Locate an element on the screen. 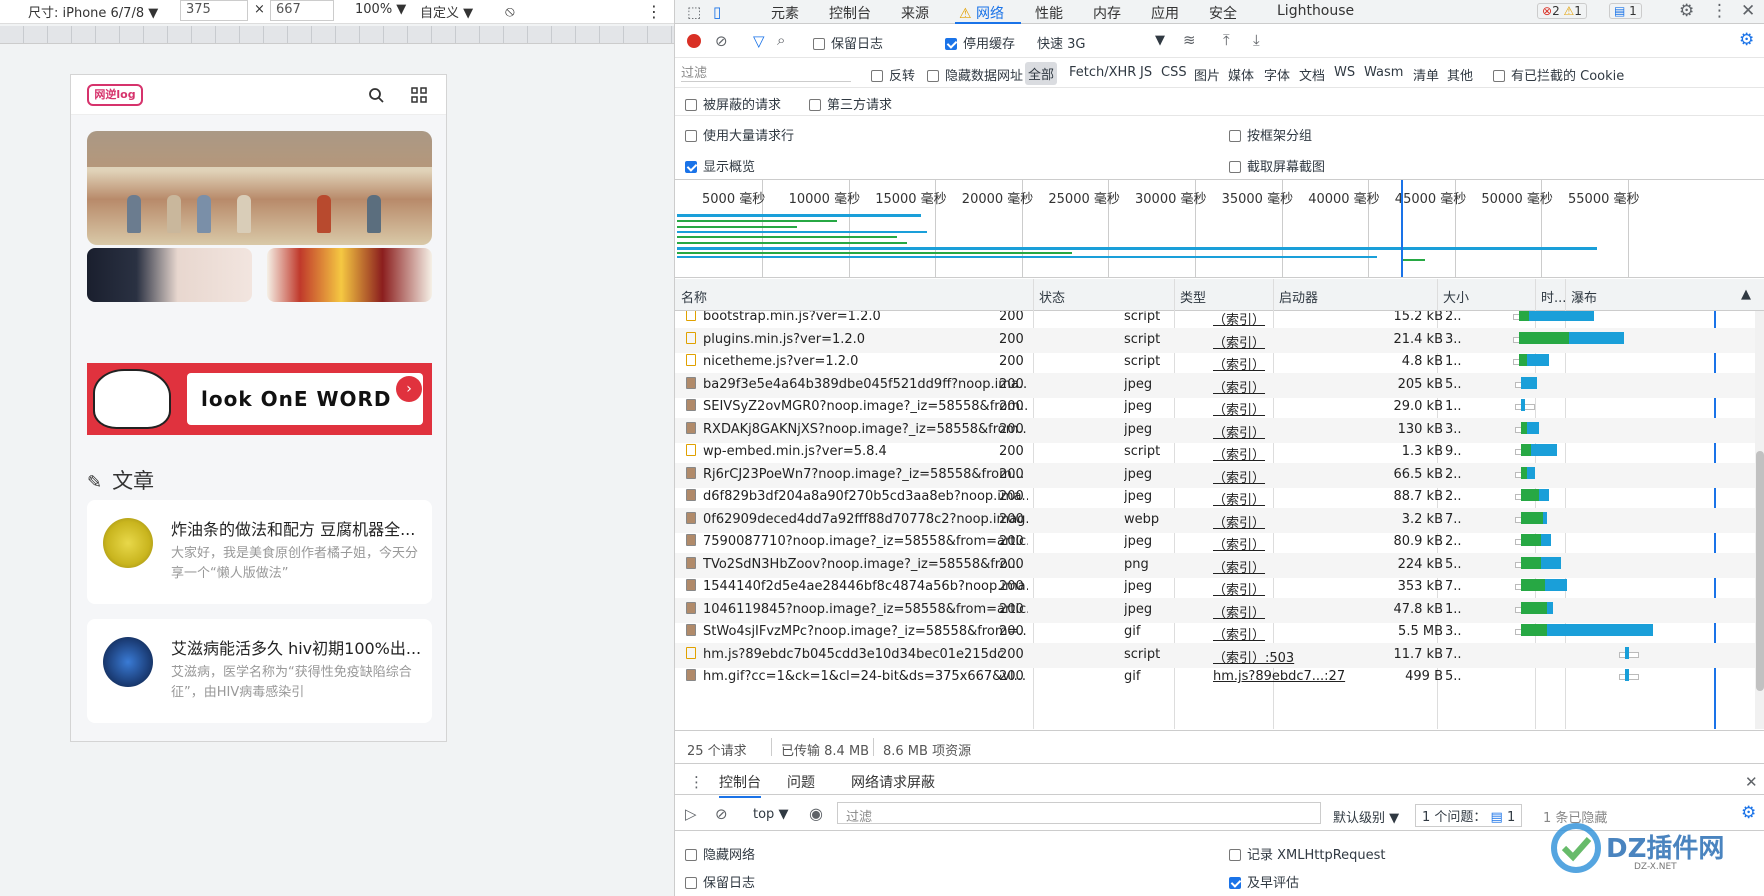 This screenshot has height=896, width=1764. tab-elements: 元素 is located at coordinates (785, 13).